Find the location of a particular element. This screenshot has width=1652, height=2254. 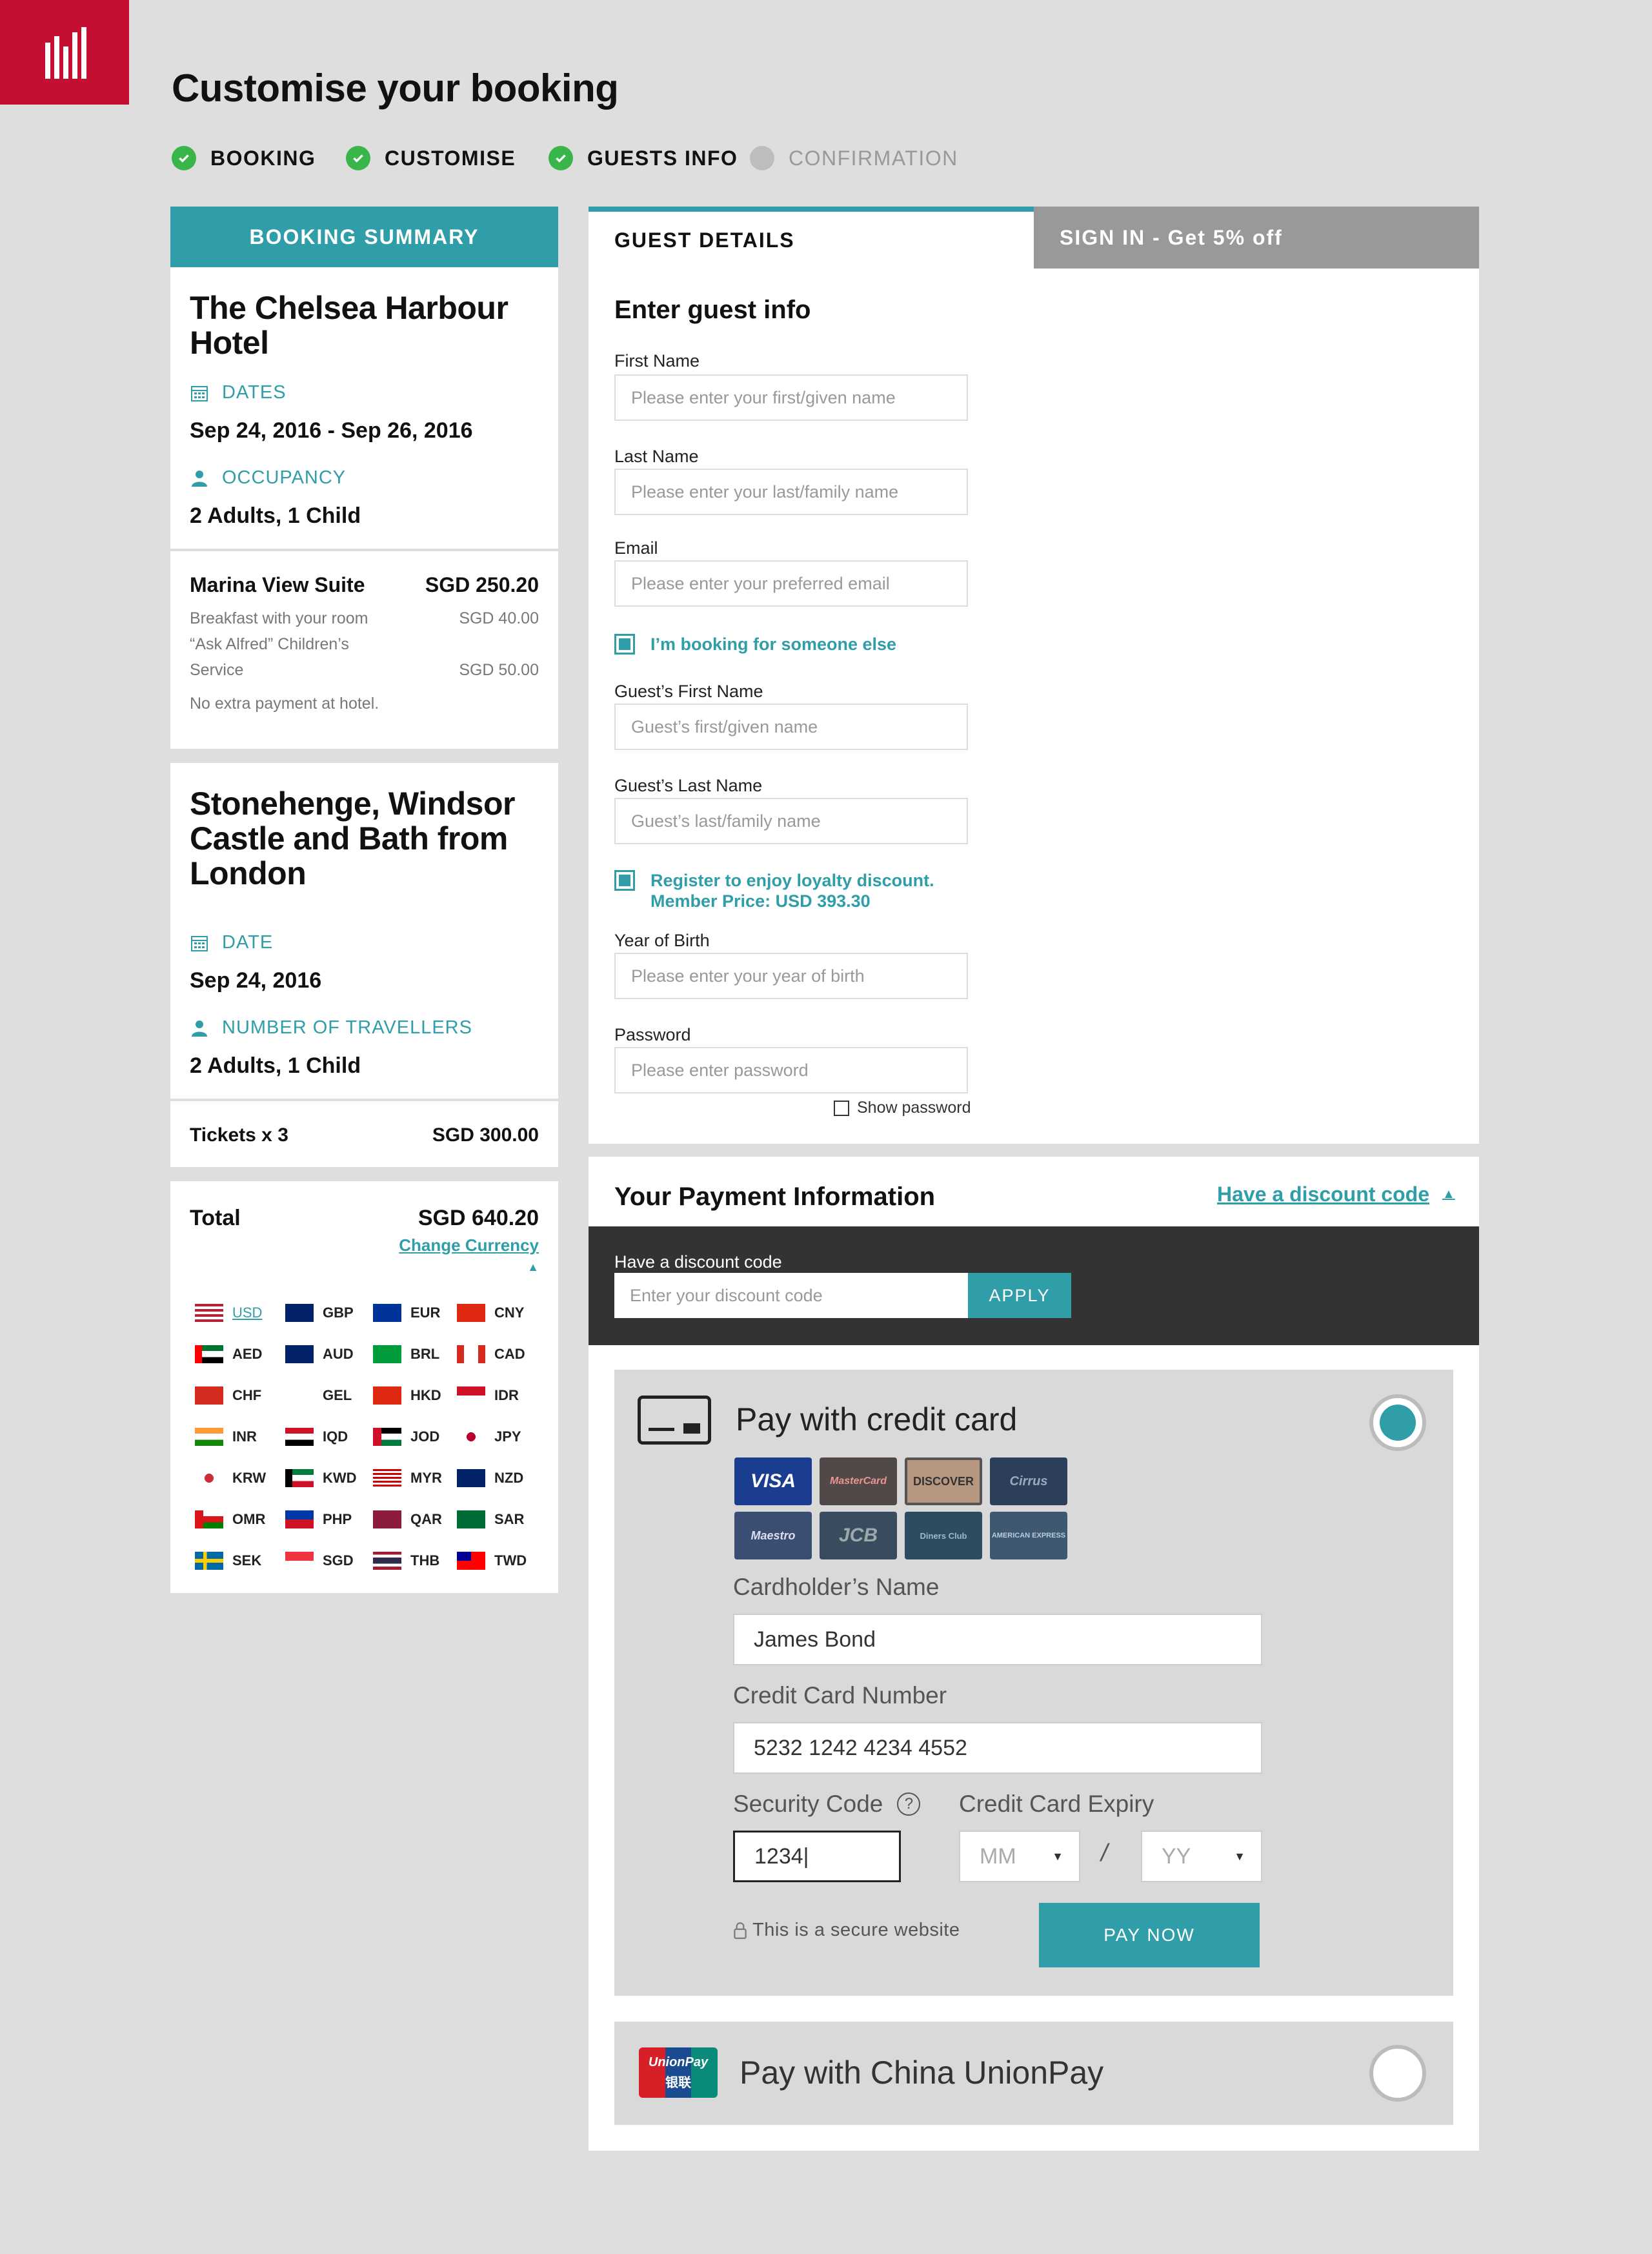

discount-code-input: Enter your discount code is located at coordinates (791, 1295).